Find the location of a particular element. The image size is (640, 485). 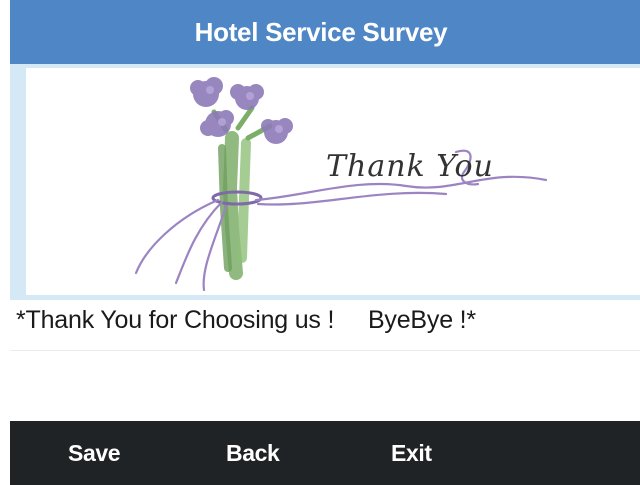

exit-button: Exit is located at coordinates (411, 453).